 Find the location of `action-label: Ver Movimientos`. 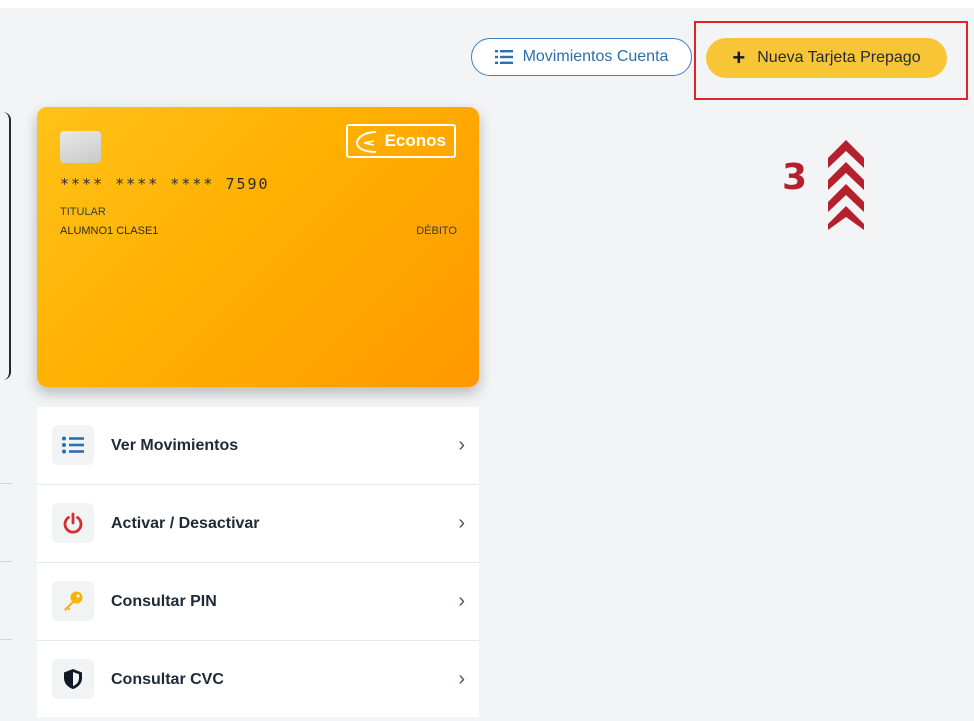

action-label: Ver Movimientos is located at coordinates (175, 445).